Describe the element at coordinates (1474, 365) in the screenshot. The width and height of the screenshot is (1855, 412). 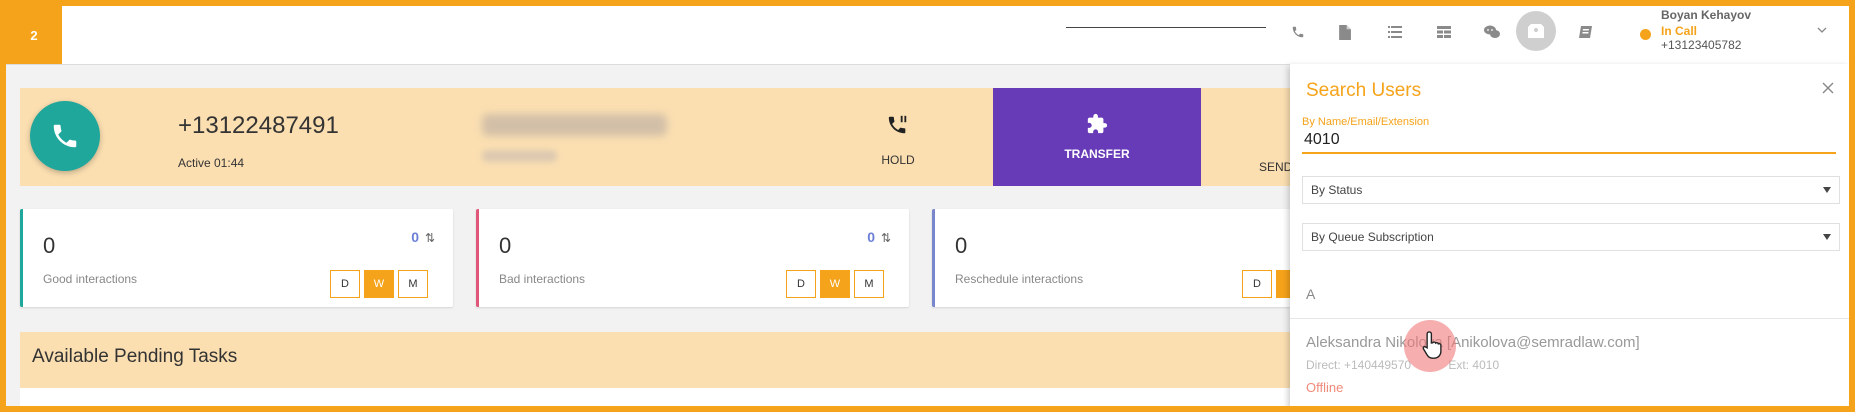
I see `user-result-ext: Ext: 4010` at that location.